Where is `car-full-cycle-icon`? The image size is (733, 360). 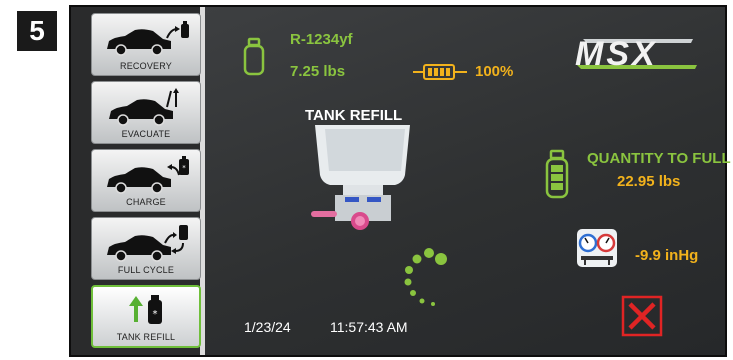
car-full-cycle-icon is located at coordinates (147, 243).